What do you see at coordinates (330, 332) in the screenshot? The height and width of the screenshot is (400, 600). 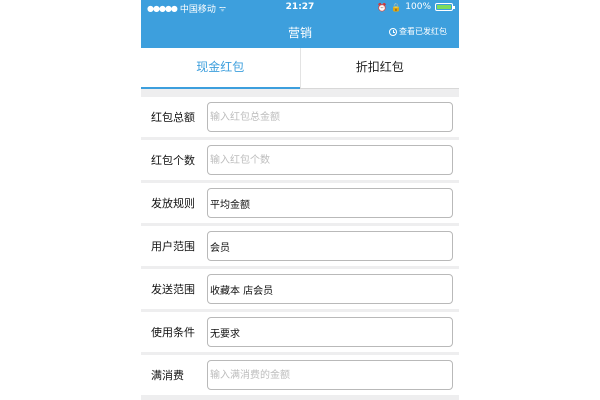 I see `usage-condition-field` at bounding box center [330, 332].